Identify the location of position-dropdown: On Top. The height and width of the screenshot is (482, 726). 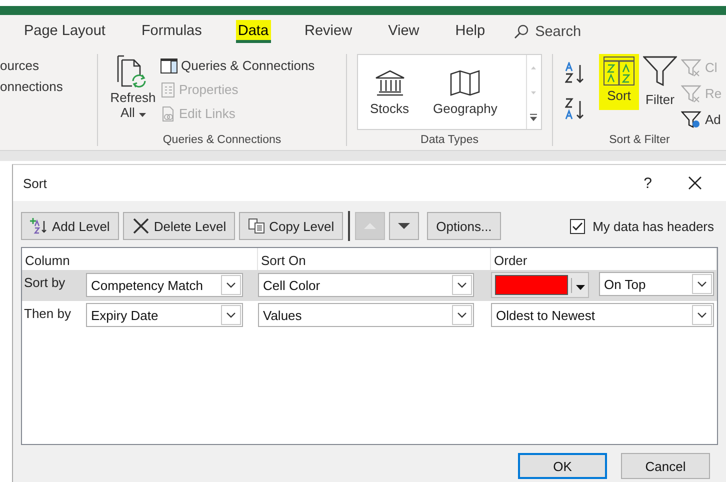
(656, 284).